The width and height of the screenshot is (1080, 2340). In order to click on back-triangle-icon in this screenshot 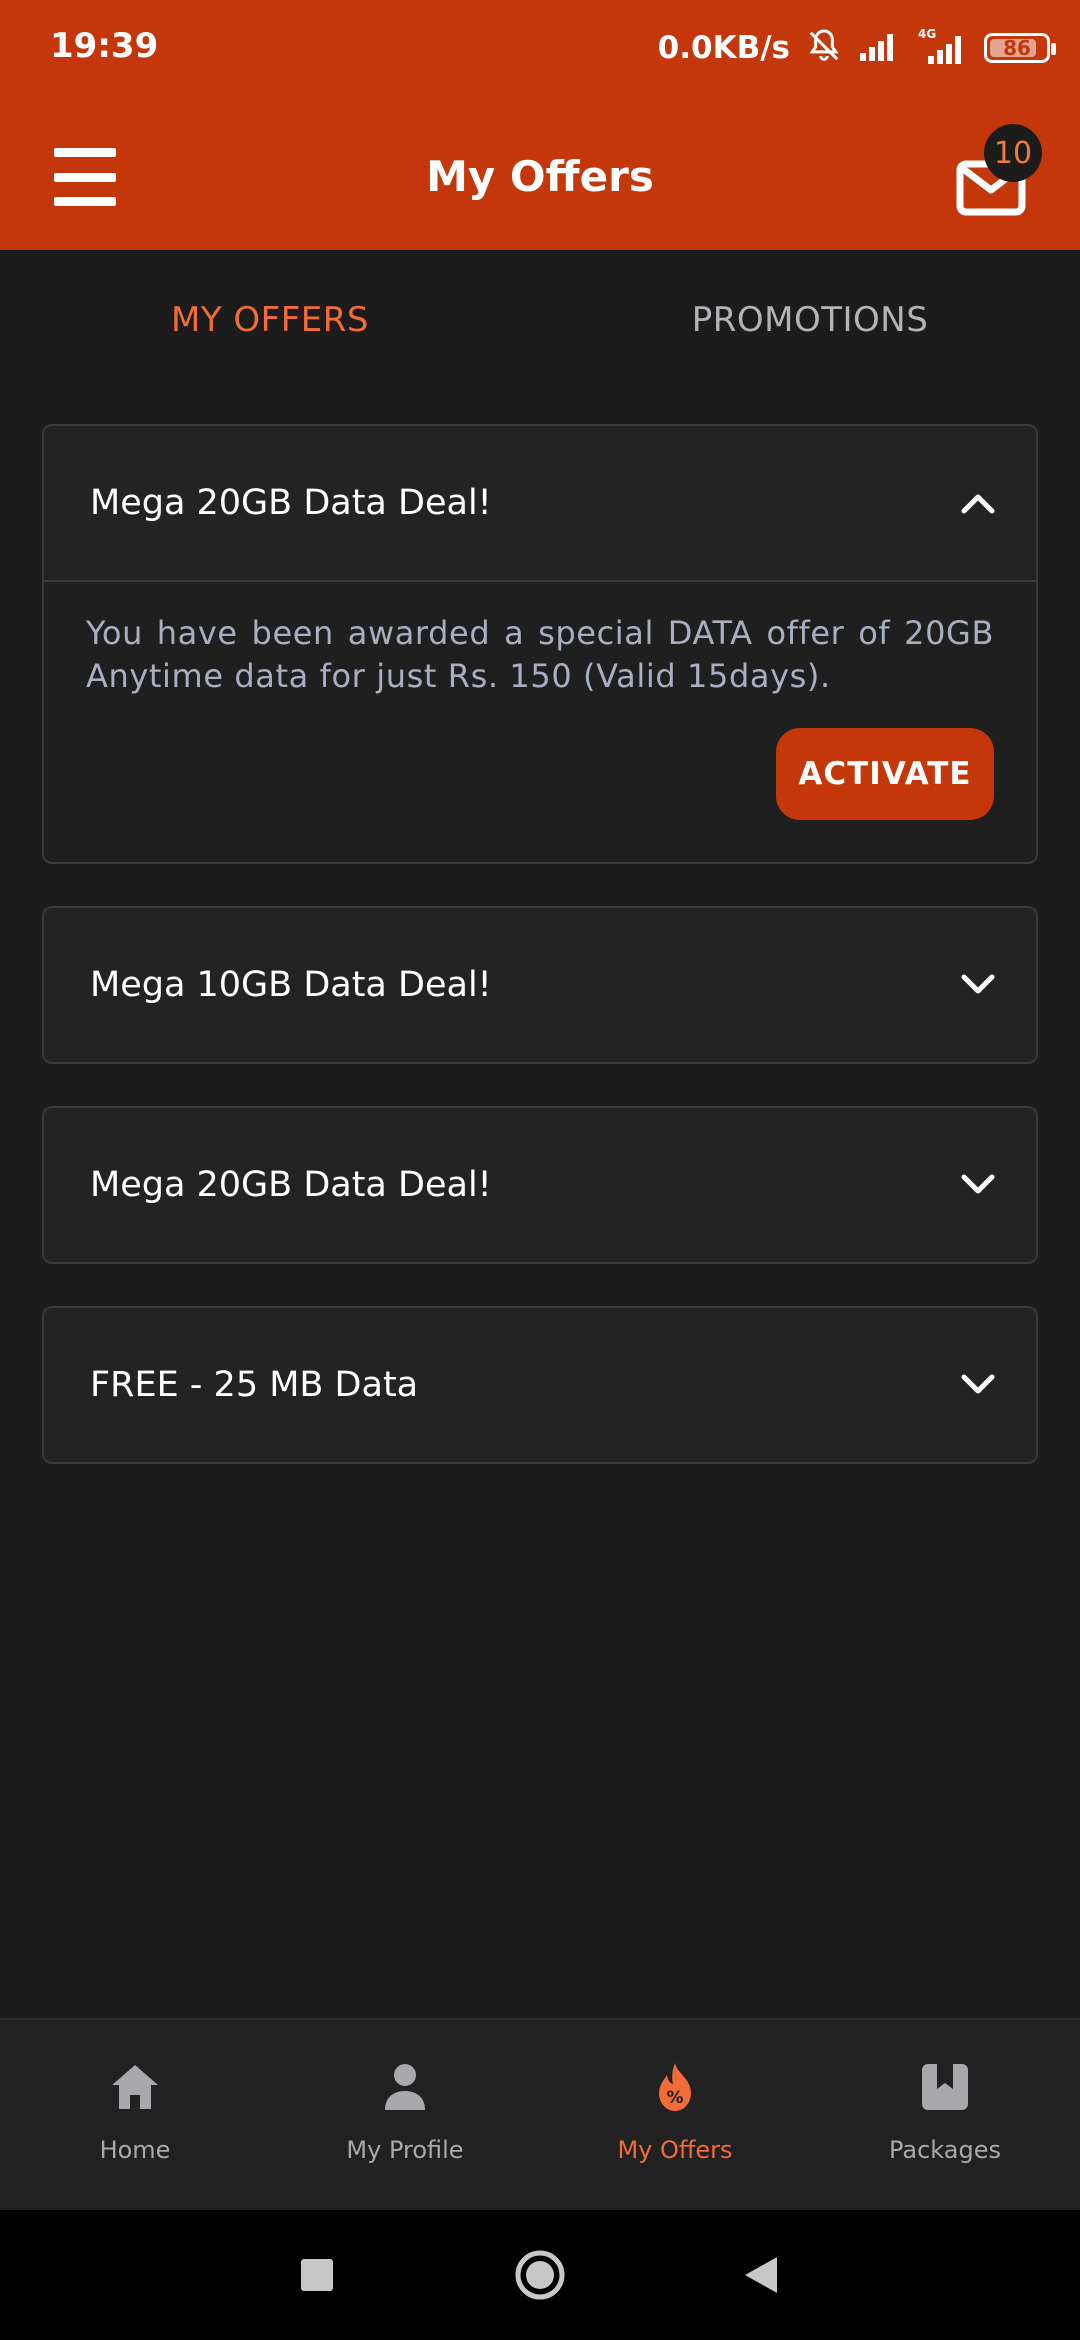, I will do `click(761, 2275)`.